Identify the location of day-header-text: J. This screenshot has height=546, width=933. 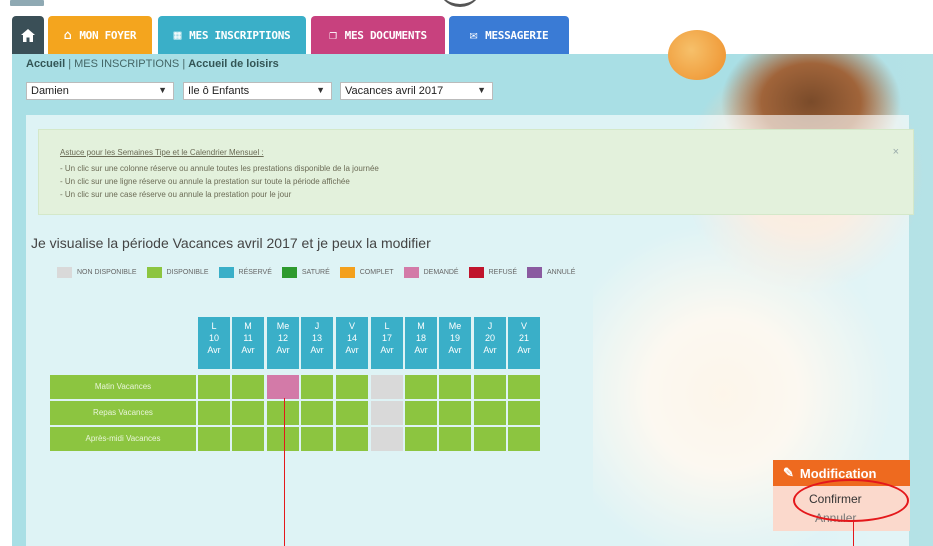
(317, 326).